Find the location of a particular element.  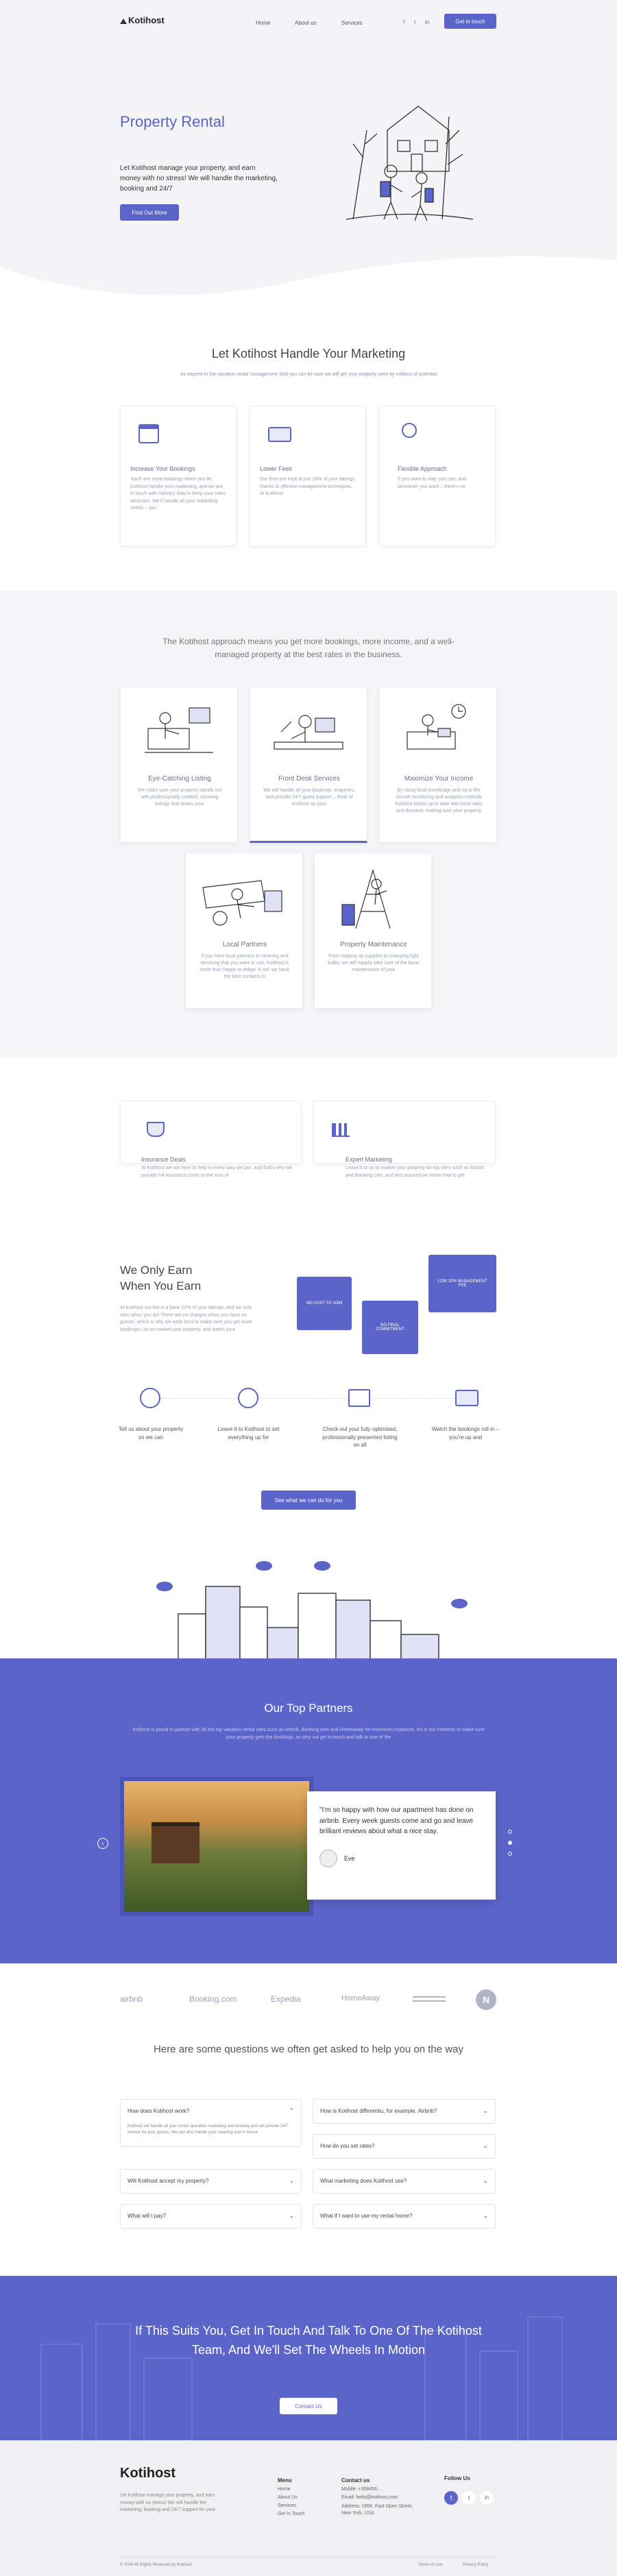

earn-title: We Only Earn When You Earn is located at coordinates (161, 1279).